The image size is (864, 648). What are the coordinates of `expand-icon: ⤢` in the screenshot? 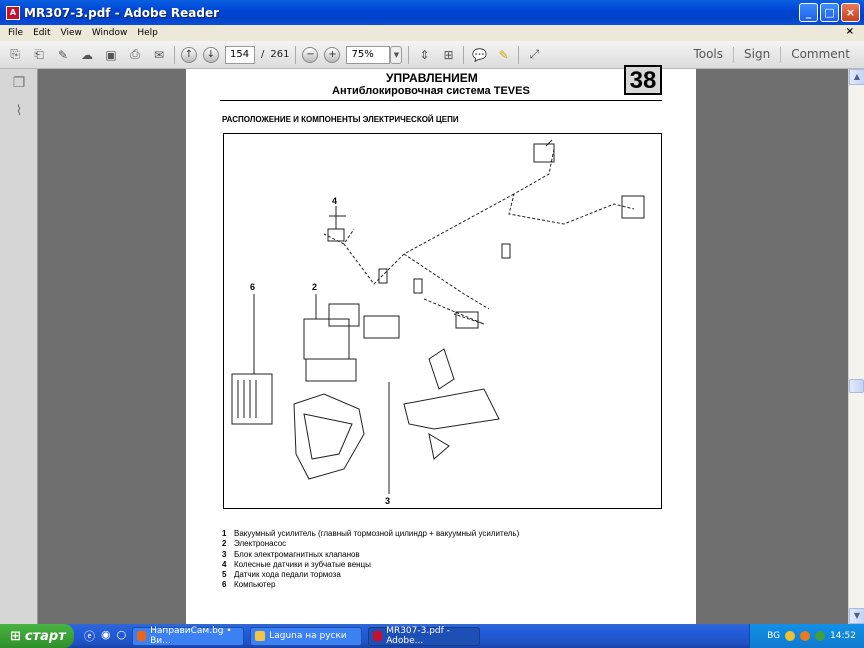 It's located at (534, 55).